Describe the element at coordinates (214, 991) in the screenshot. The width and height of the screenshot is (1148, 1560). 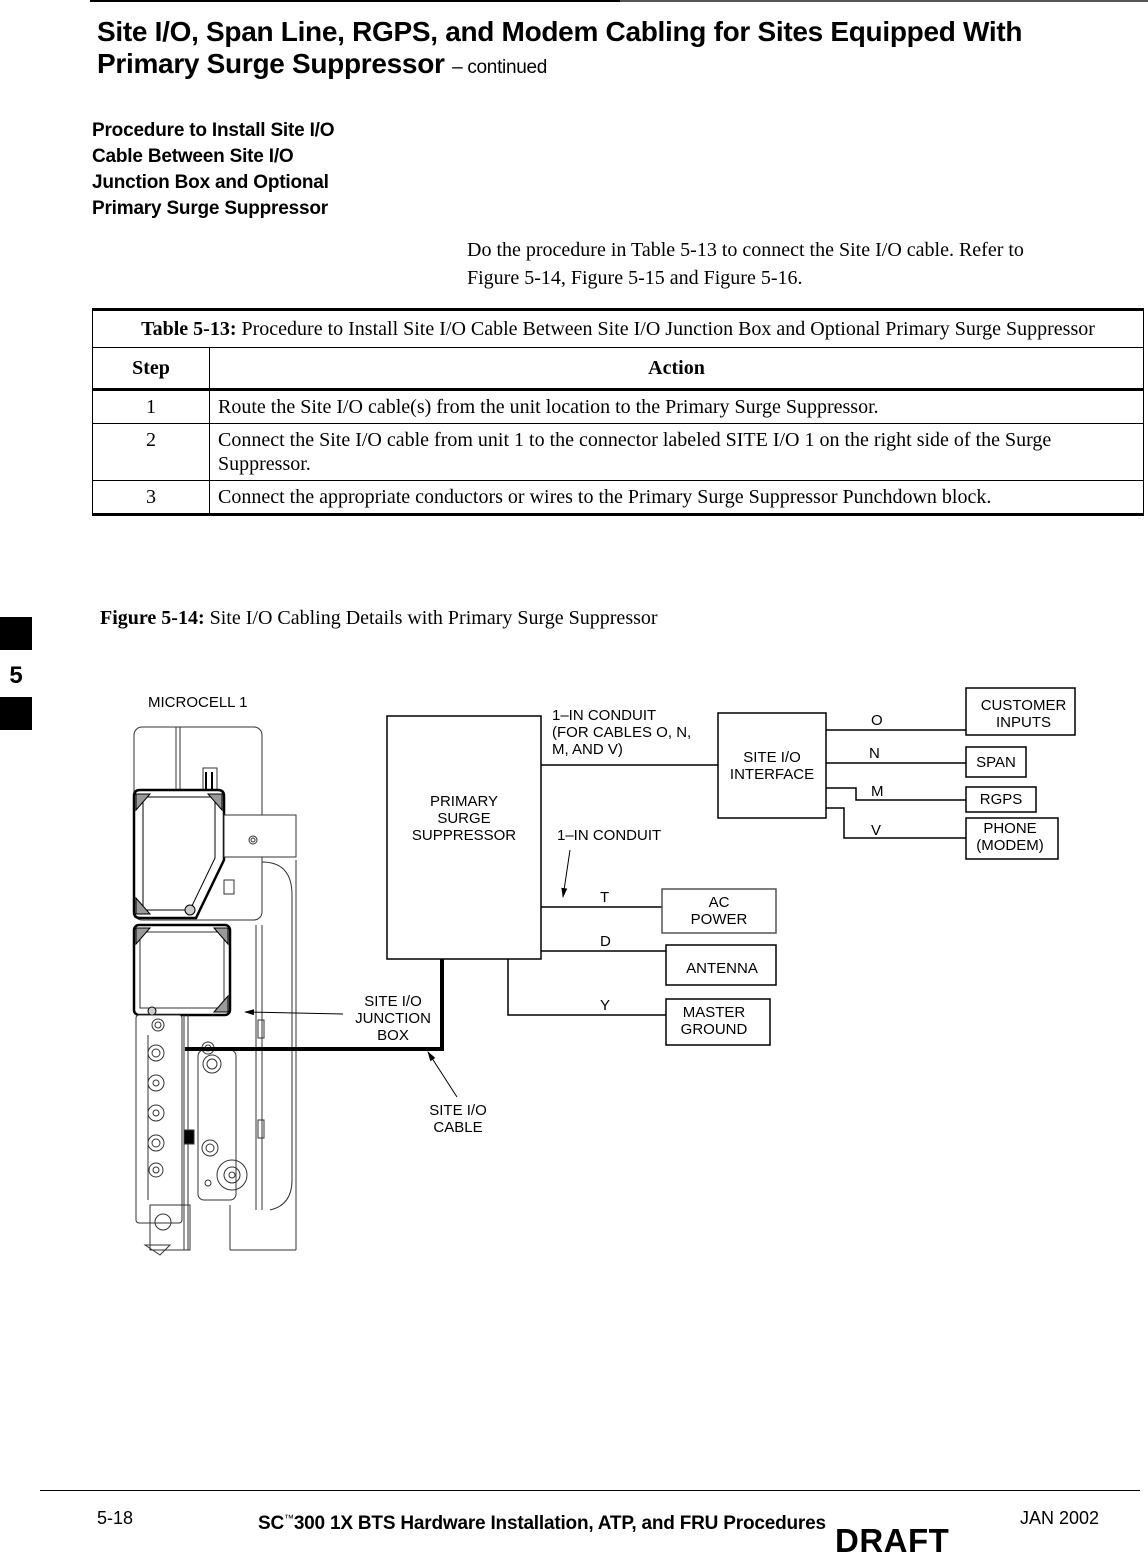
I see `microcell-unit-drawing` at that location.